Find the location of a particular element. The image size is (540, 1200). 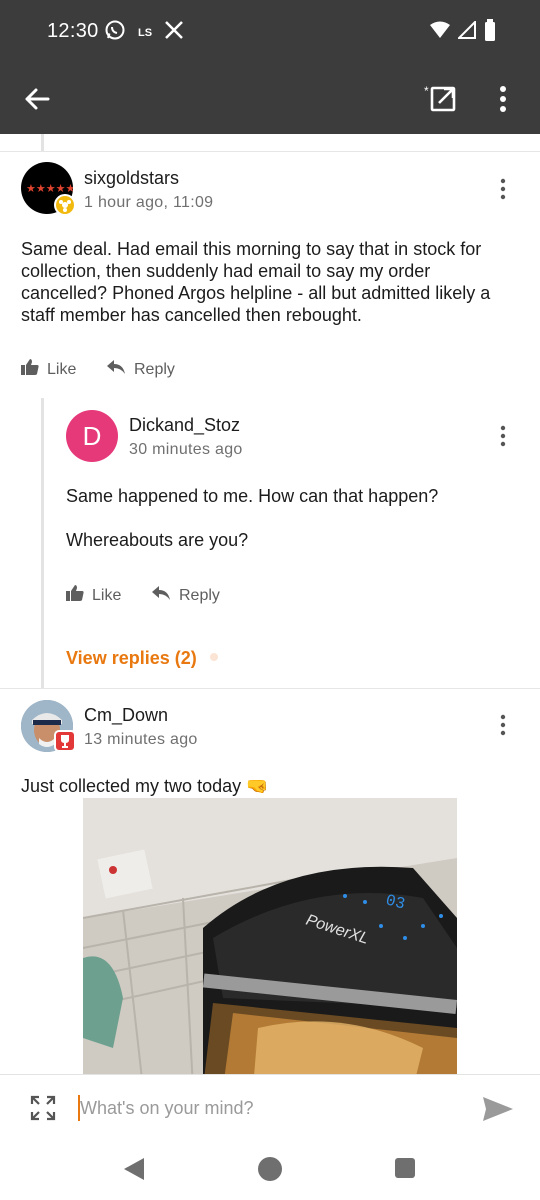

ls-icon: LS is located at coordinates (145, 32).